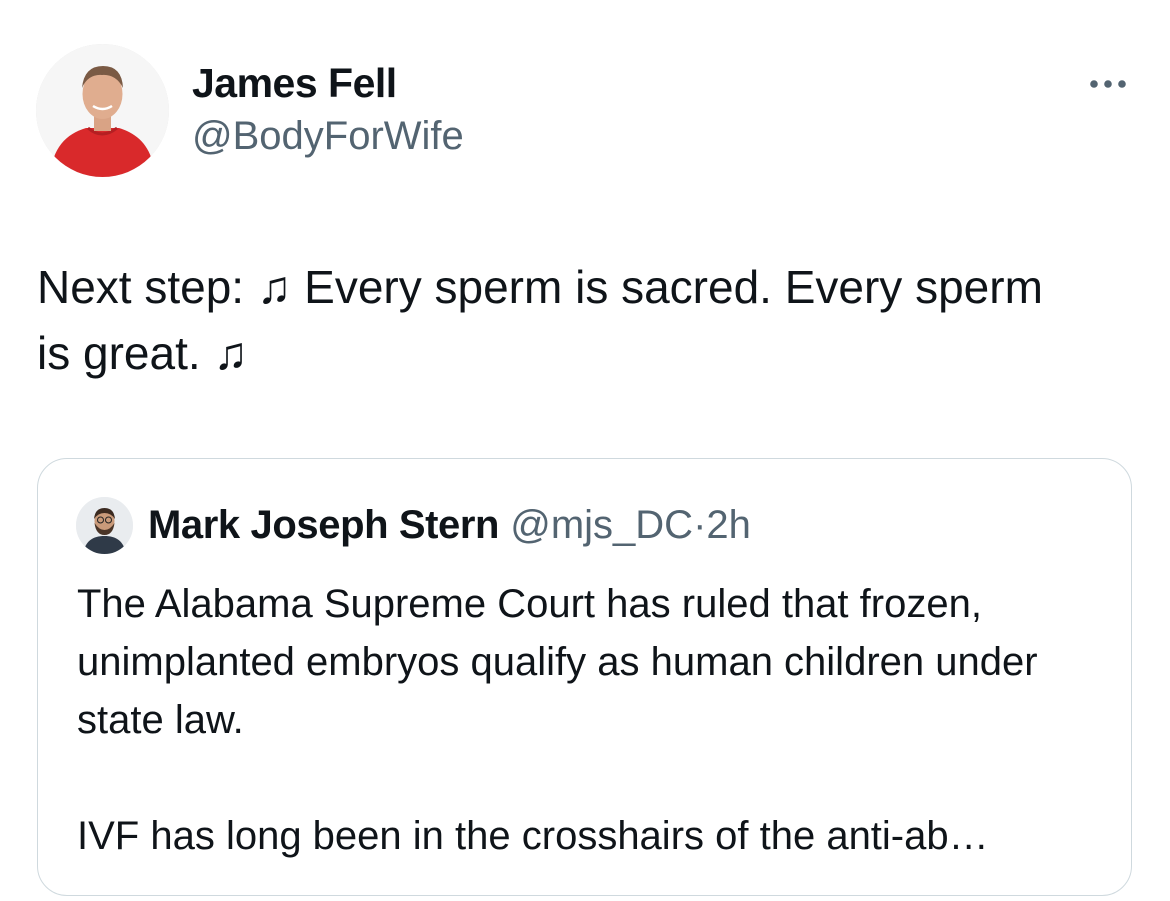 The image size is (1170, 901). What do you see at coordinates (328, 136) in the screenshot?
I see `author-handle: @BodyForWife` at bounding box center [328, 136].